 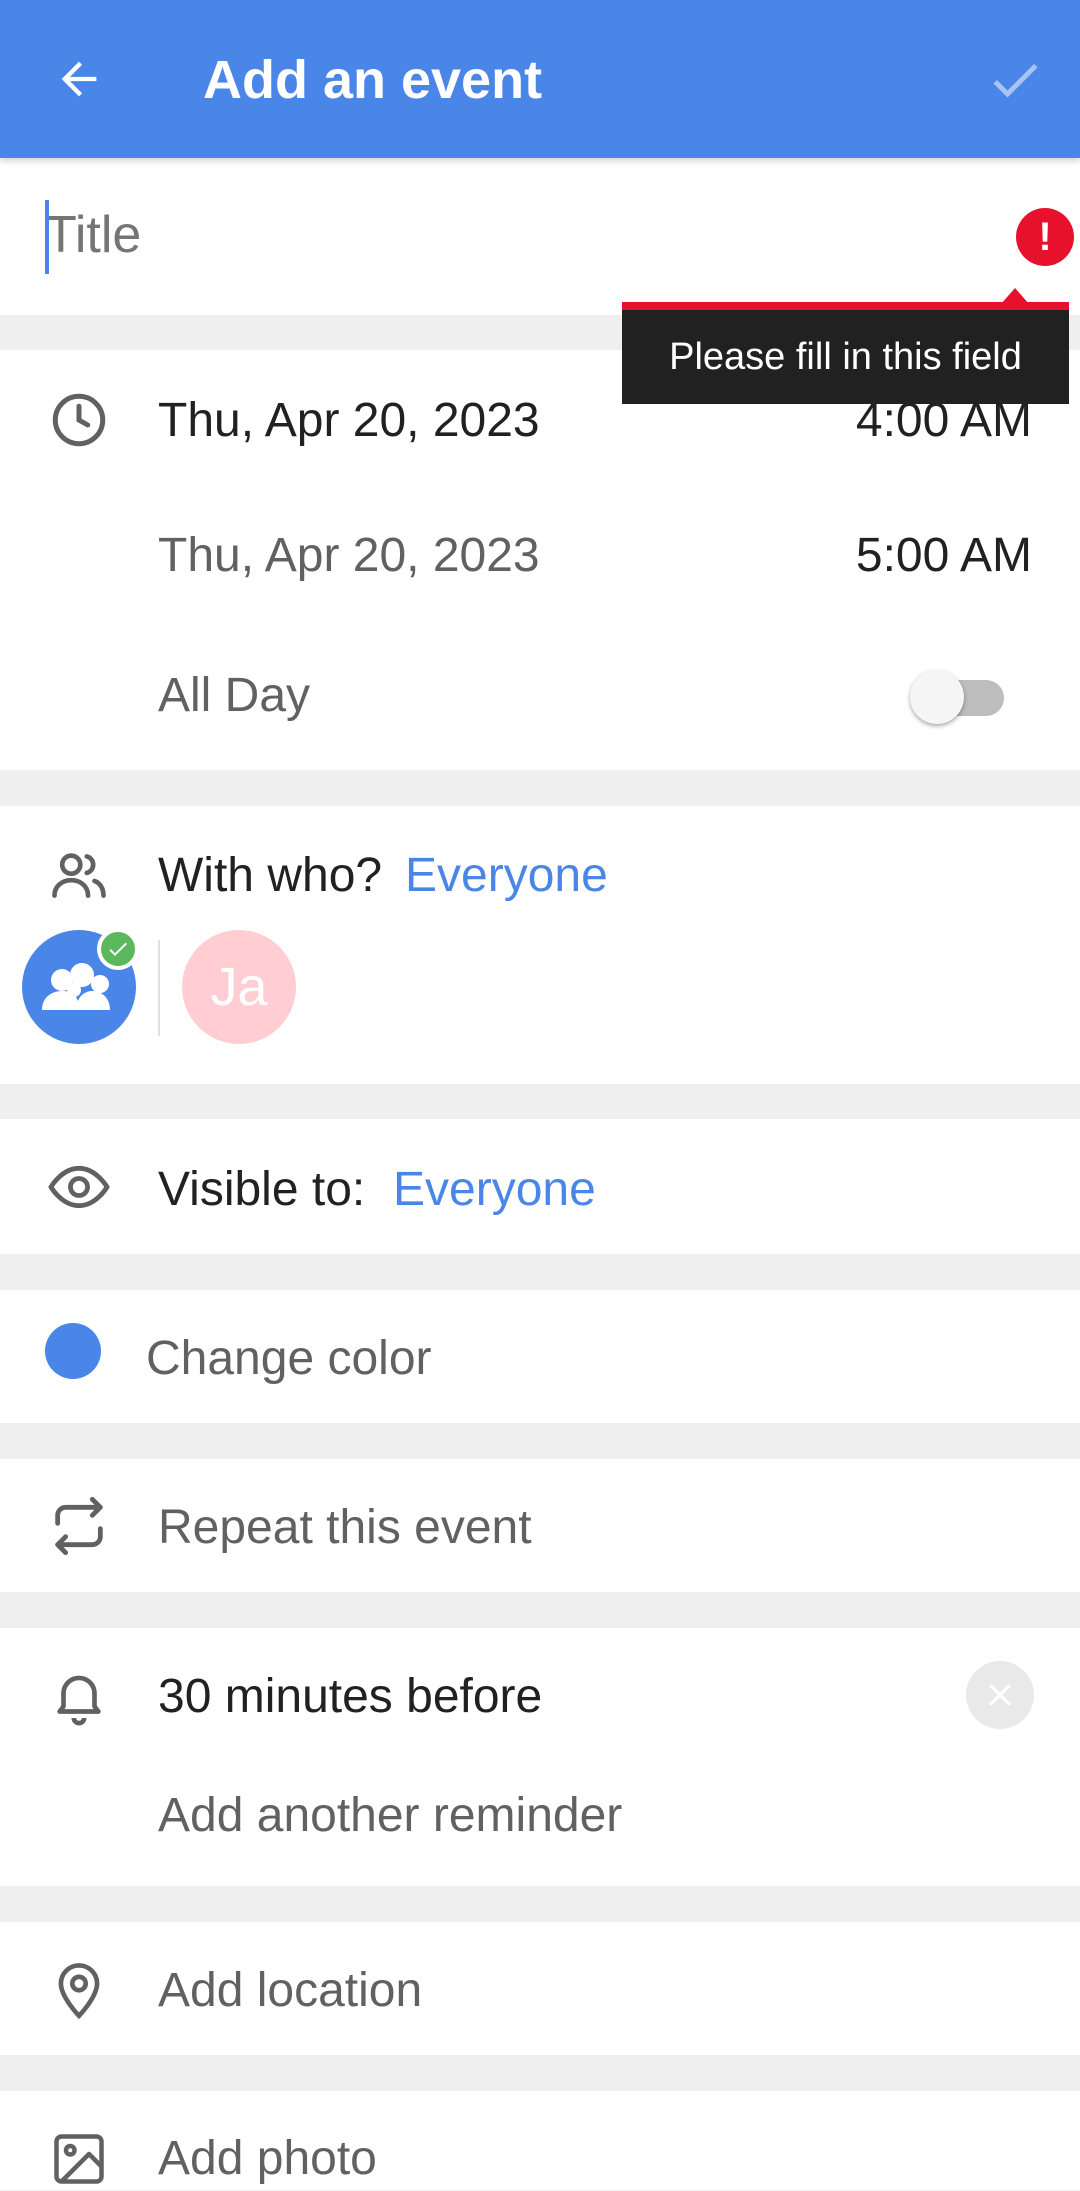 I want to click on image-icon, so click(x=79, y=2159).